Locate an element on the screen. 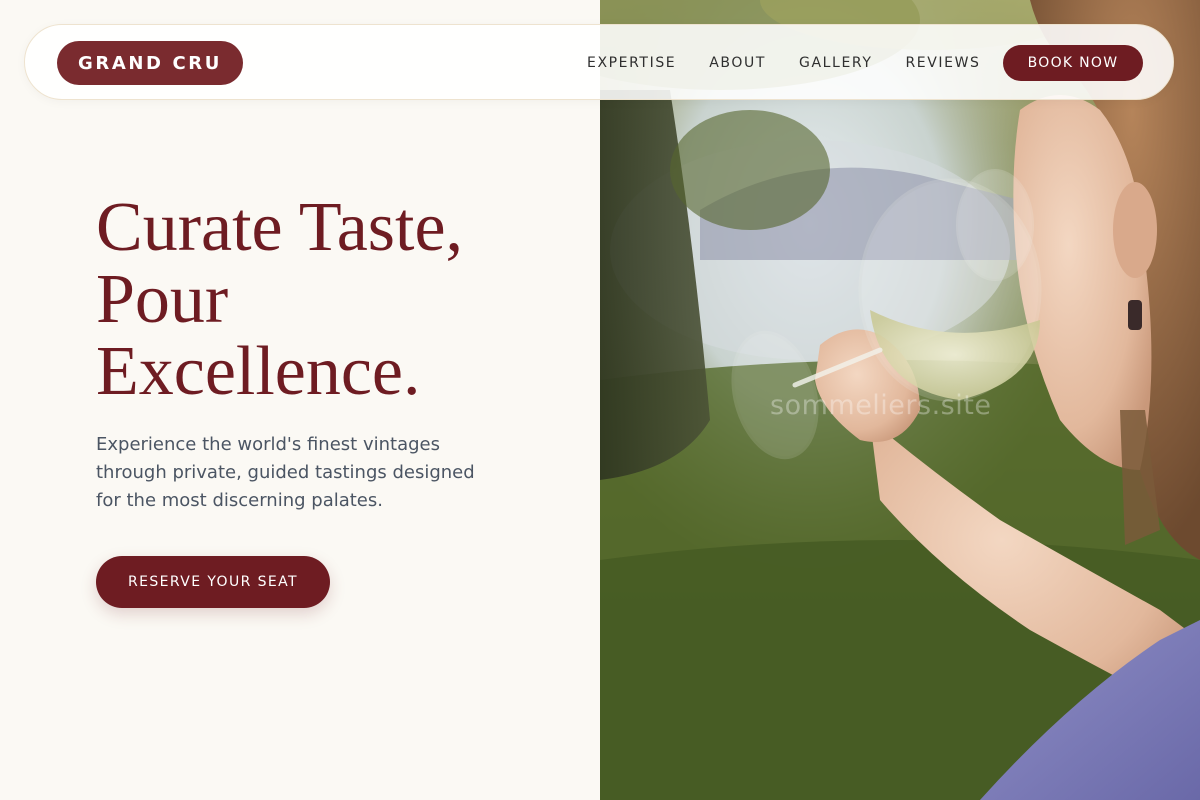  brand-logo: GRAND CRU is located at coordinates (150, 63).